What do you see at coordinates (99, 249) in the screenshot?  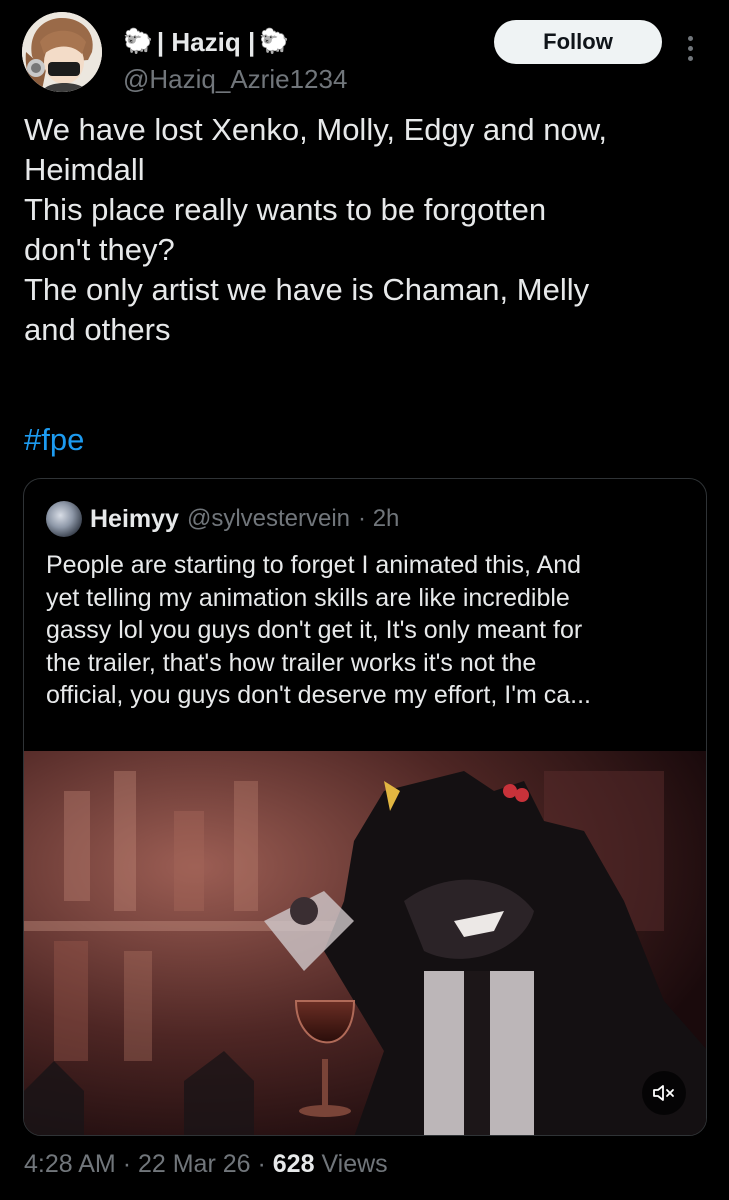 I see `tweet-text-line: don't they?` at bounding box center [99, 249].